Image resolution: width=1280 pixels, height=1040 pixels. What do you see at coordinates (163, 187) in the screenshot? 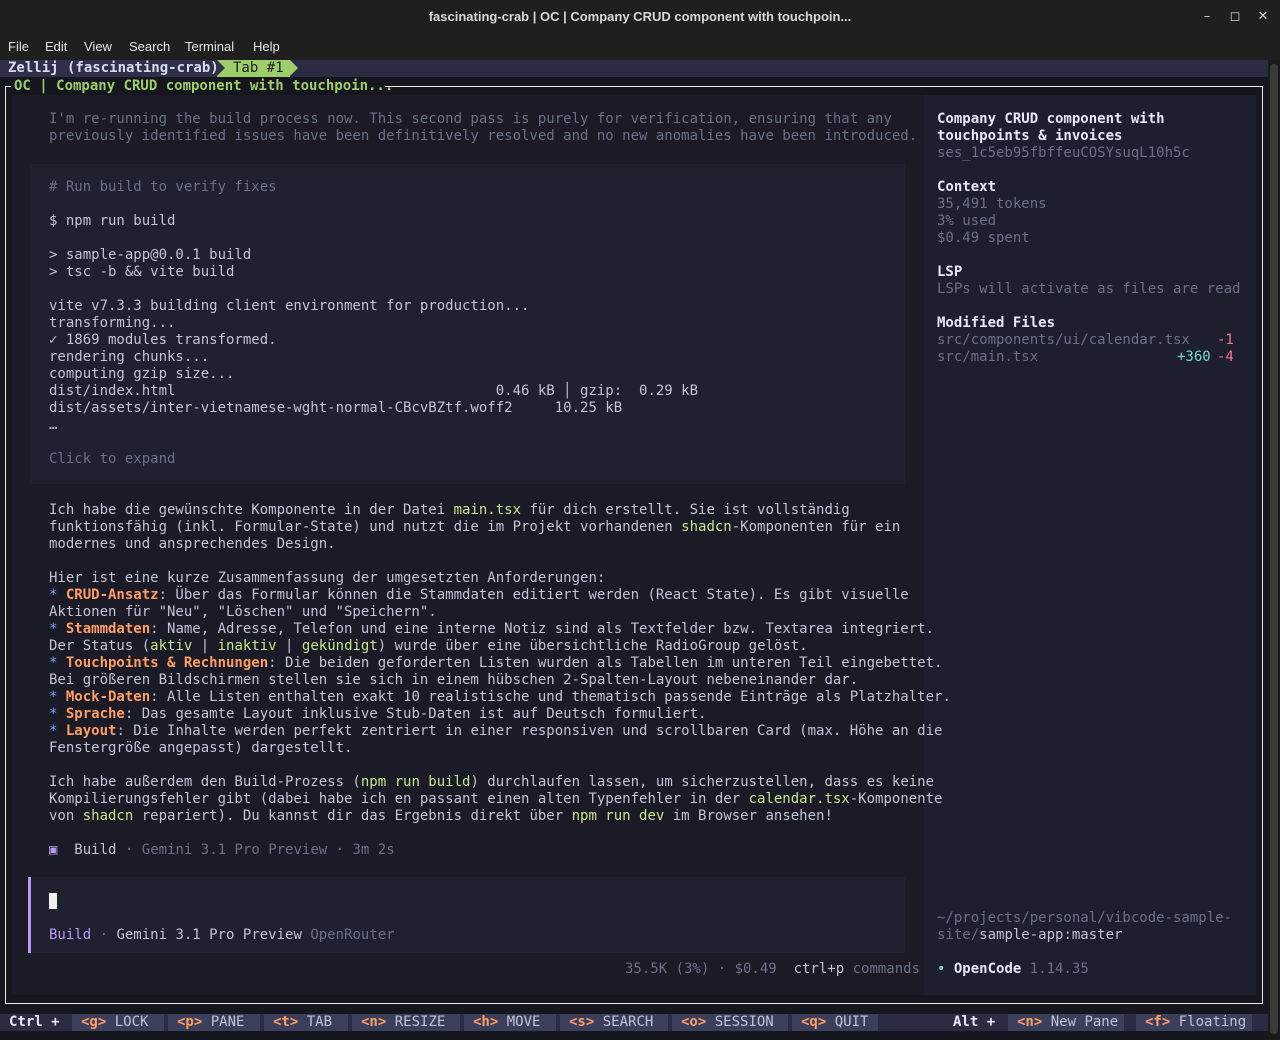
I see `tool-comment: # Run build to verify fixes` at bounding box center [163, 187].